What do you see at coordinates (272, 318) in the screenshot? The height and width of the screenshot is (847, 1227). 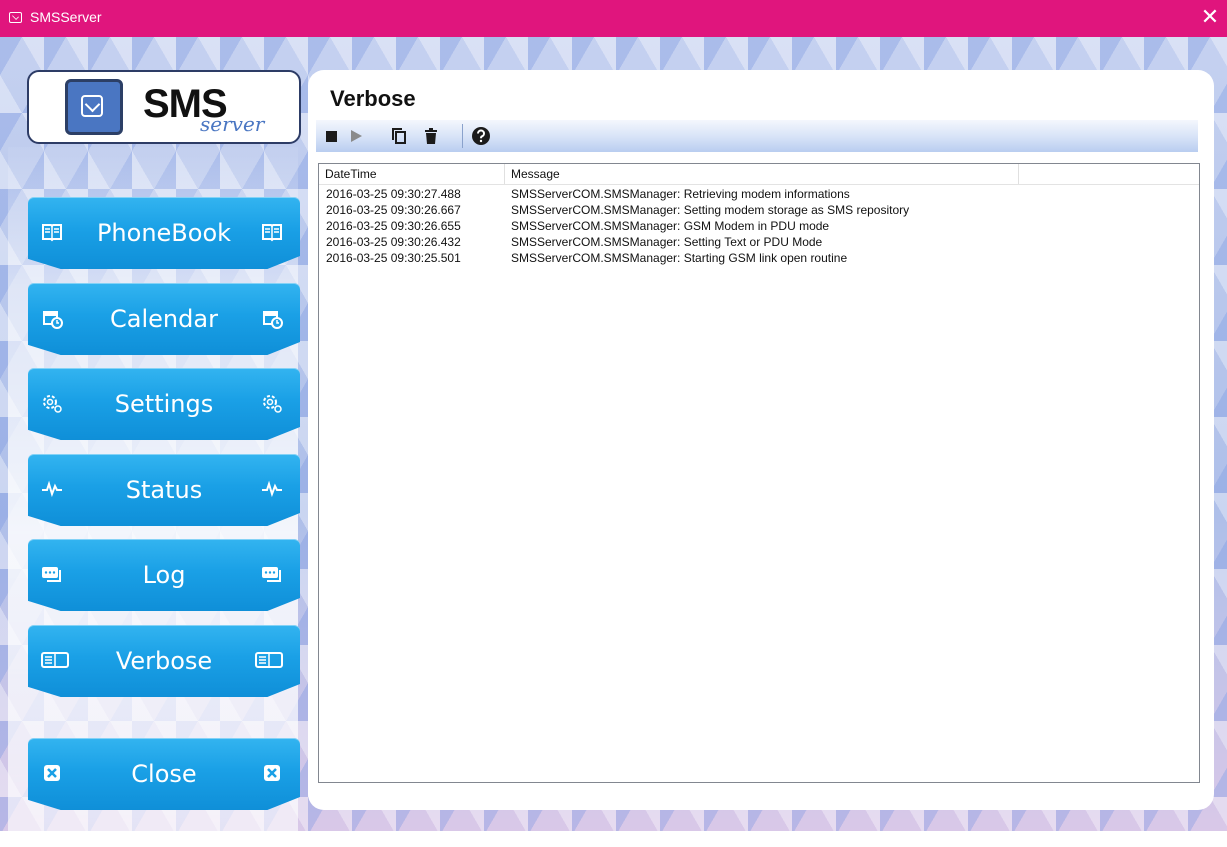 I see `calendar-clock-icon` at bounding box center [272, 318].